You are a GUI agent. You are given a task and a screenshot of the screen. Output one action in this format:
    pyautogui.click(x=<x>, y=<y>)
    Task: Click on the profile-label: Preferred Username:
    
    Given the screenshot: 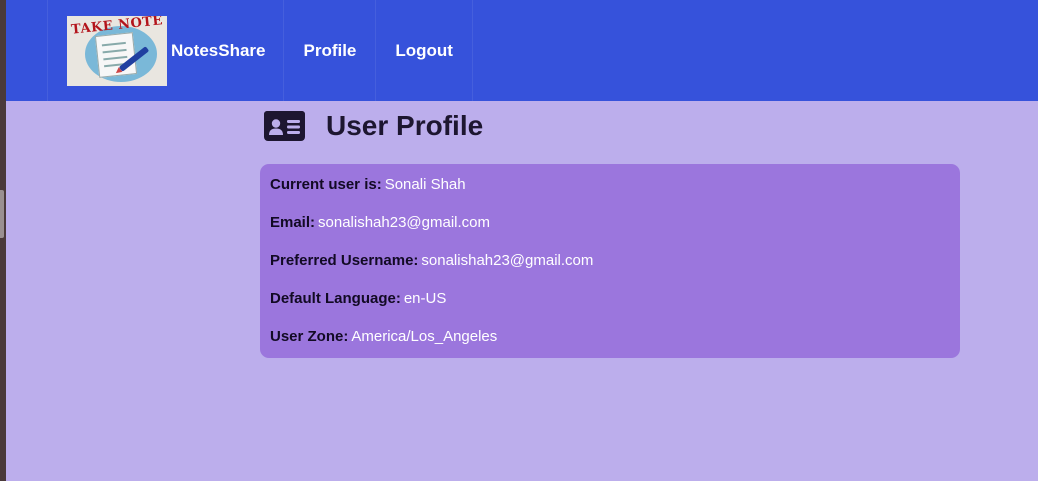 What is the action you would take?
    pyautogui.click(x=344, y=260)
    